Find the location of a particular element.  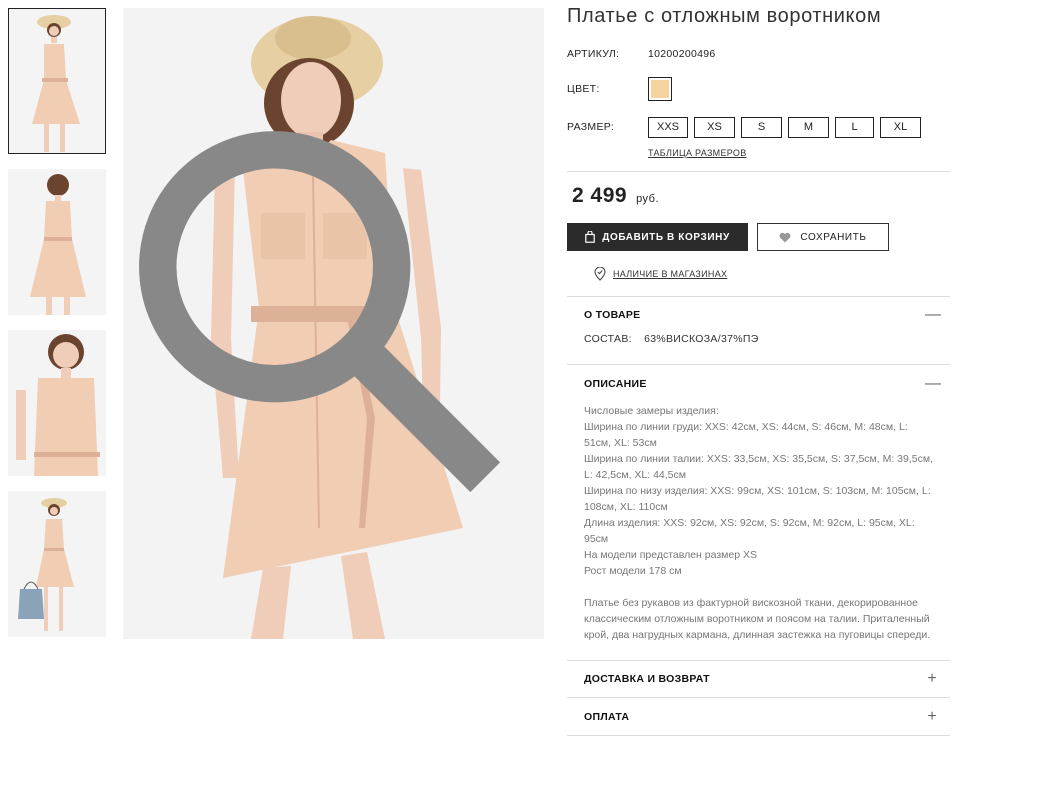

delivery-section-header: ДОСТАВКА И ВОЗВРАТ + is located at coordinates (758, 679).